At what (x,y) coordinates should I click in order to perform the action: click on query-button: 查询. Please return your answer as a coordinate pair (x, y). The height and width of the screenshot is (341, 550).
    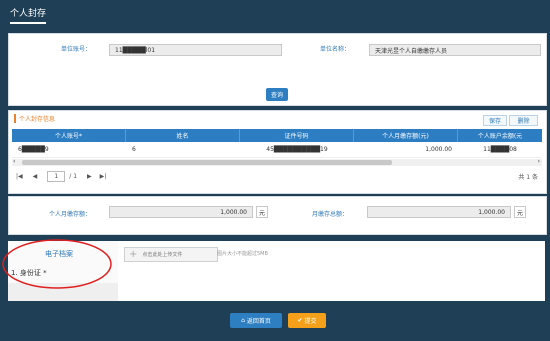
    Looking at the image, I should click on (277, 94).